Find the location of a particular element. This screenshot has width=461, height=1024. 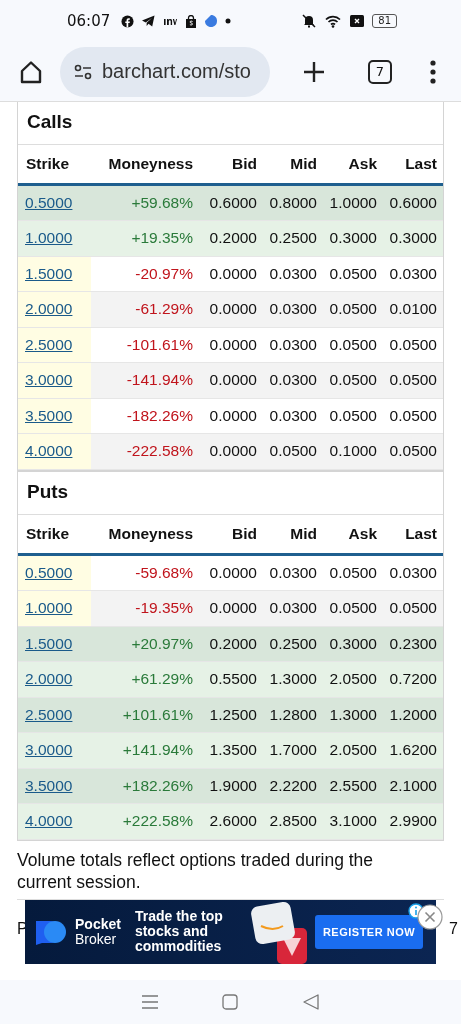

table-cell-text: -222.58% is located at coordinates (159, 451).